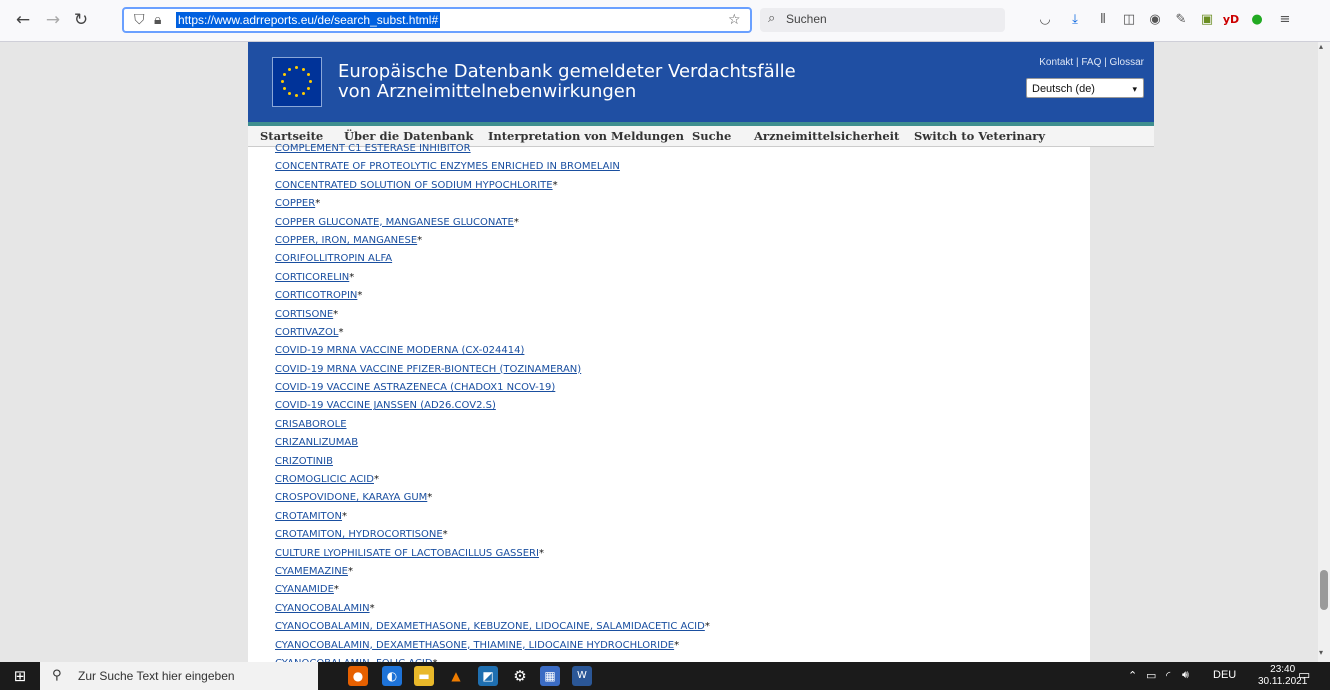 The width and height of the screenshot is (1330, 690). I want to click on substance-link: CRIZANLIZUMAB, so click(316, 442).